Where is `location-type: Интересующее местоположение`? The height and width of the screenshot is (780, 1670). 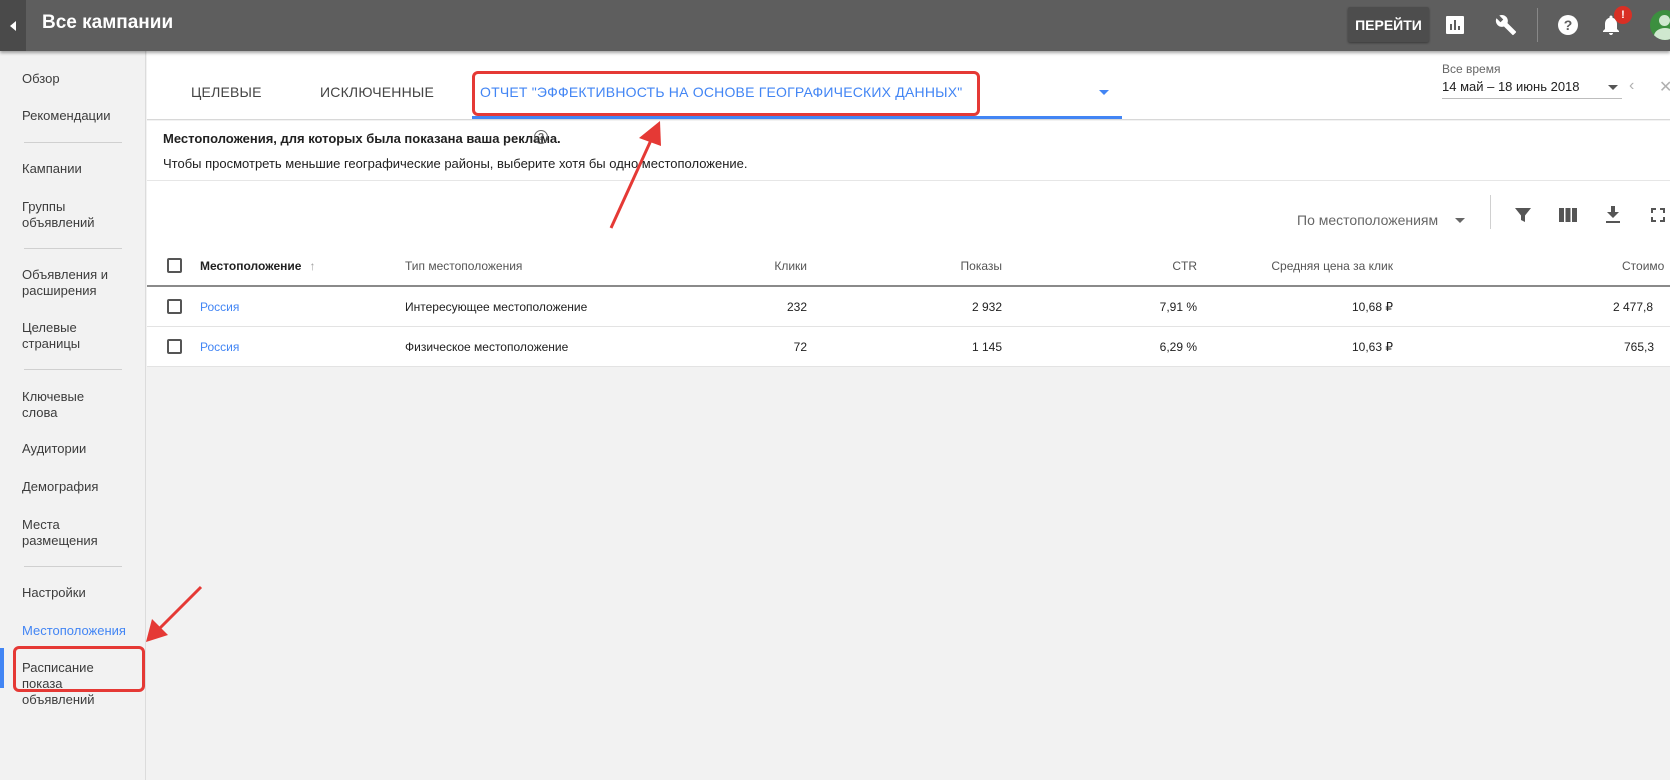 location-type: Интересующее местоположение is located at coordinates (496, 306).